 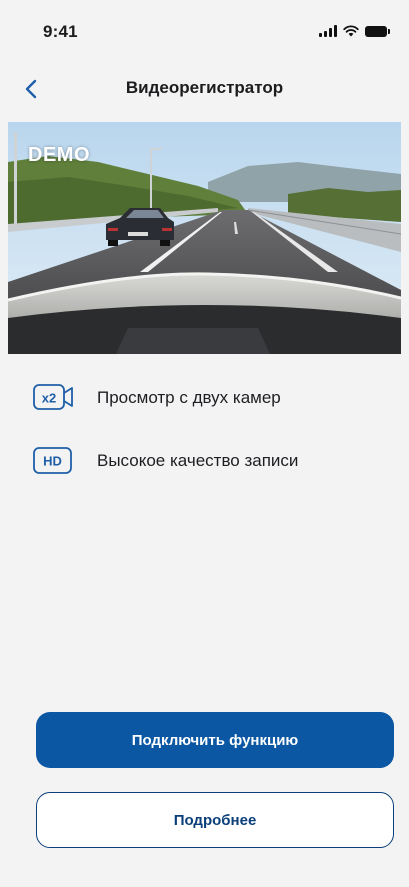 What do you see at coordinates (215, 740) in the screenshot?
I see `connect-feature-button: Подключить функцию` at bounding box center [215, 740].